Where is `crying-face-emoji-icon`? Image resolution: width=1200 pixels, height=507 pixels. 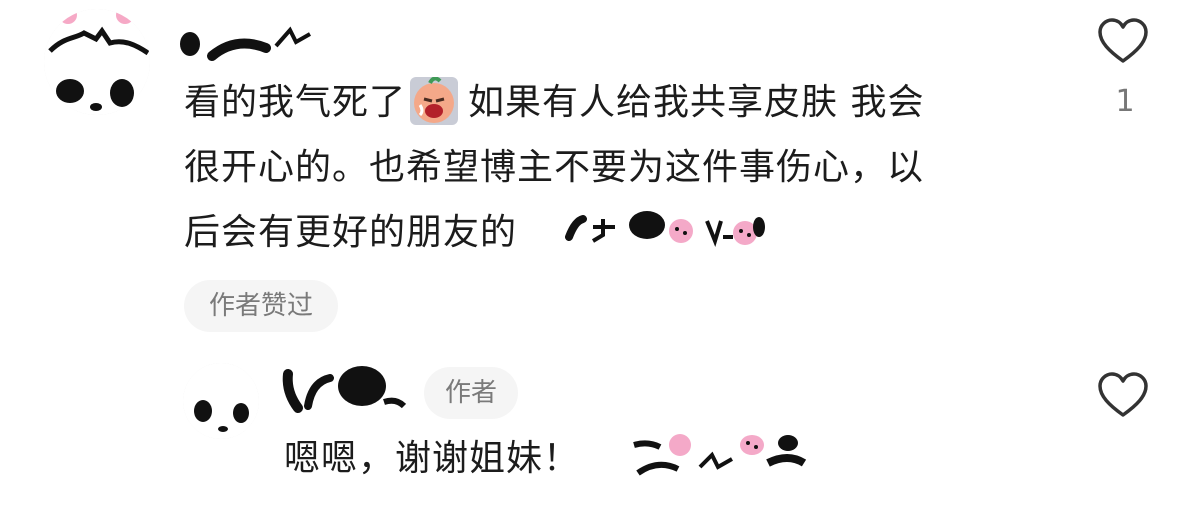
crying-face-emoji-icon is located at coordinates (434, 100).